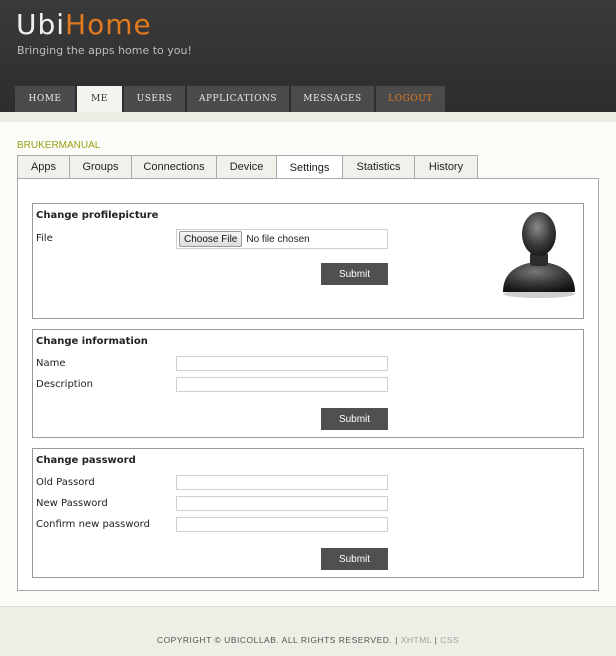  Describe the element at coordinates (43, 166) in the screenshot. I see `tab-apps: Apps` at that location.